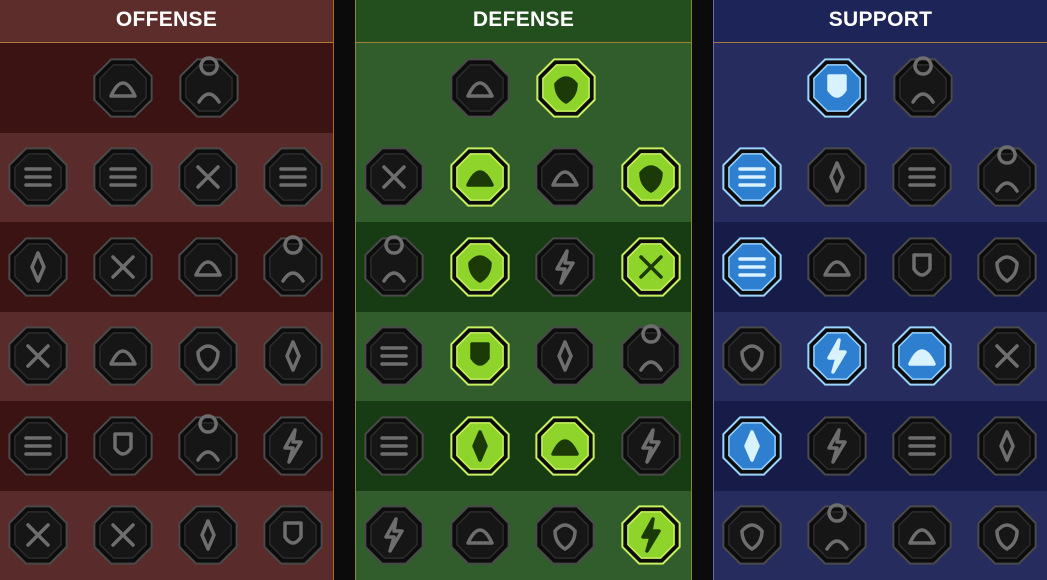  I want to click on parry-slash-icon, so click(651, 446).